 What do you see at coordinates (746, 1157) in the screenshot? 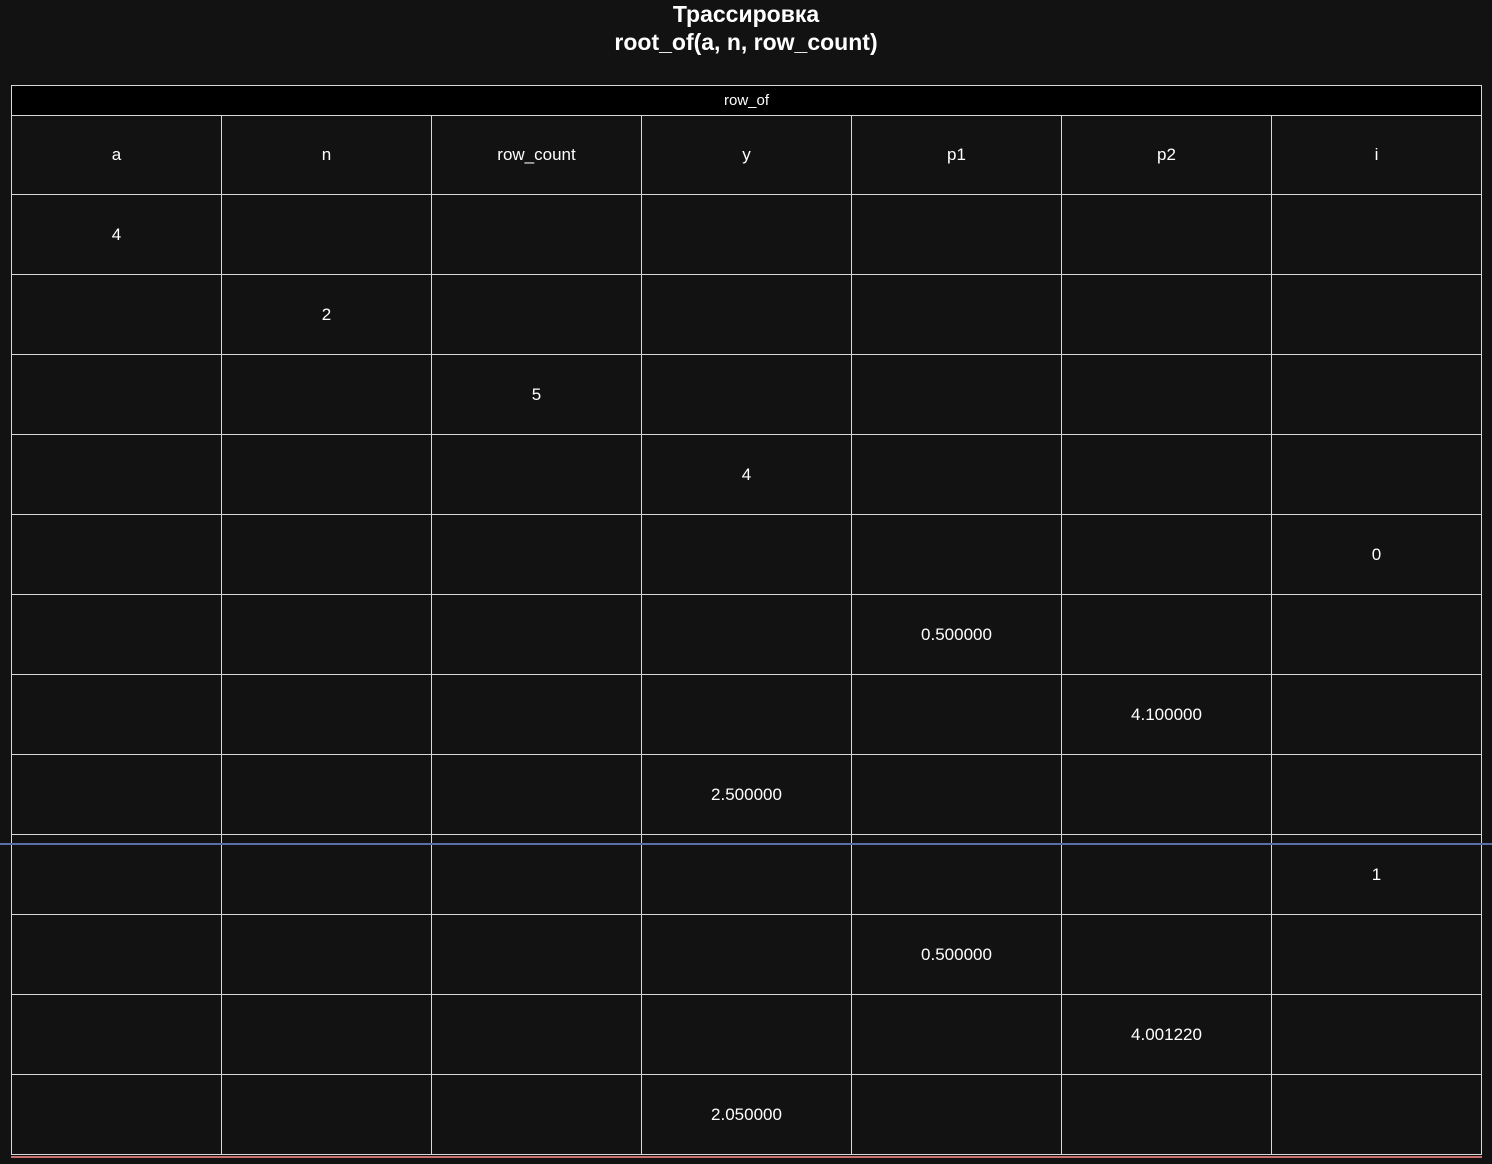
I see `divider-line-bottom` at bounding box center [746, 1157].